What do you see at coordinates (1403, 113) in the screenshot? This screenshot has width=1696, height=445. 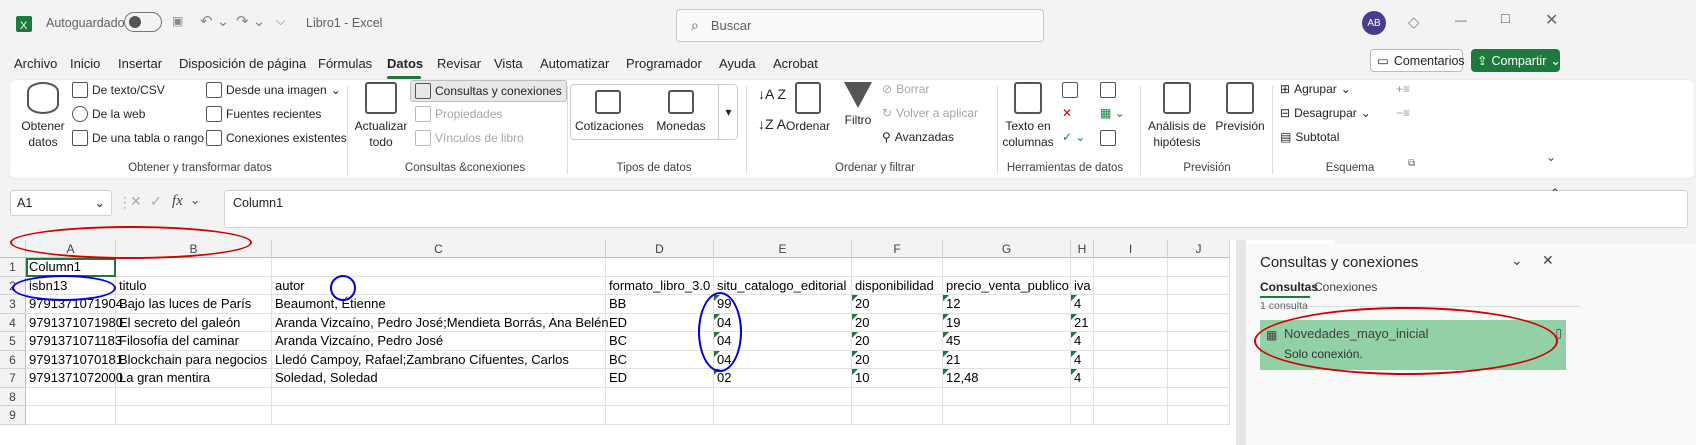 I see `hide-detail-icon: −≡` at bounding box center [1403, 113].